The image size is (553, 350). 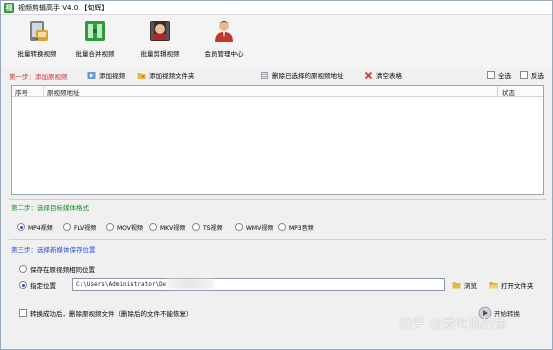 What do you see at coordinates (491, 75) in the screenshot?
I see `select-all-box` at bounding box center [491, 75].